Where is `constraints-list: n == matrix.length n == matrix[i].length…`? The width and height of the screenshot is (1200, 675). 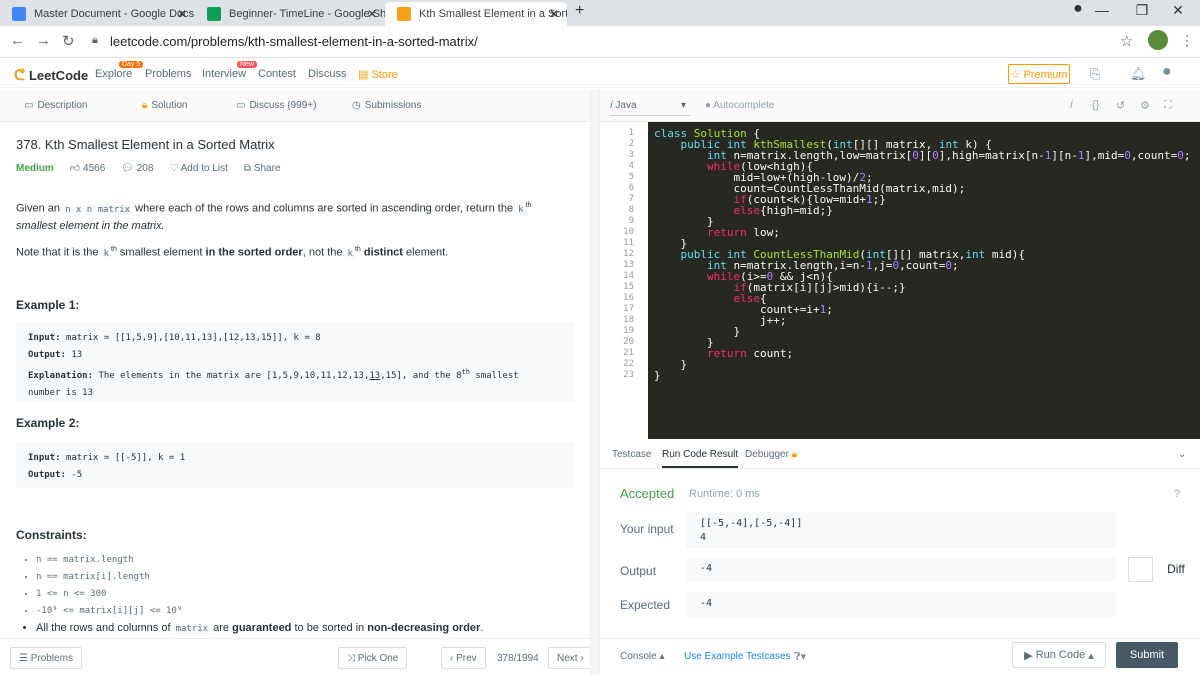
constraints-list: n == matrix.length n == matrix[i].length… is located at coordinates (255, 595).